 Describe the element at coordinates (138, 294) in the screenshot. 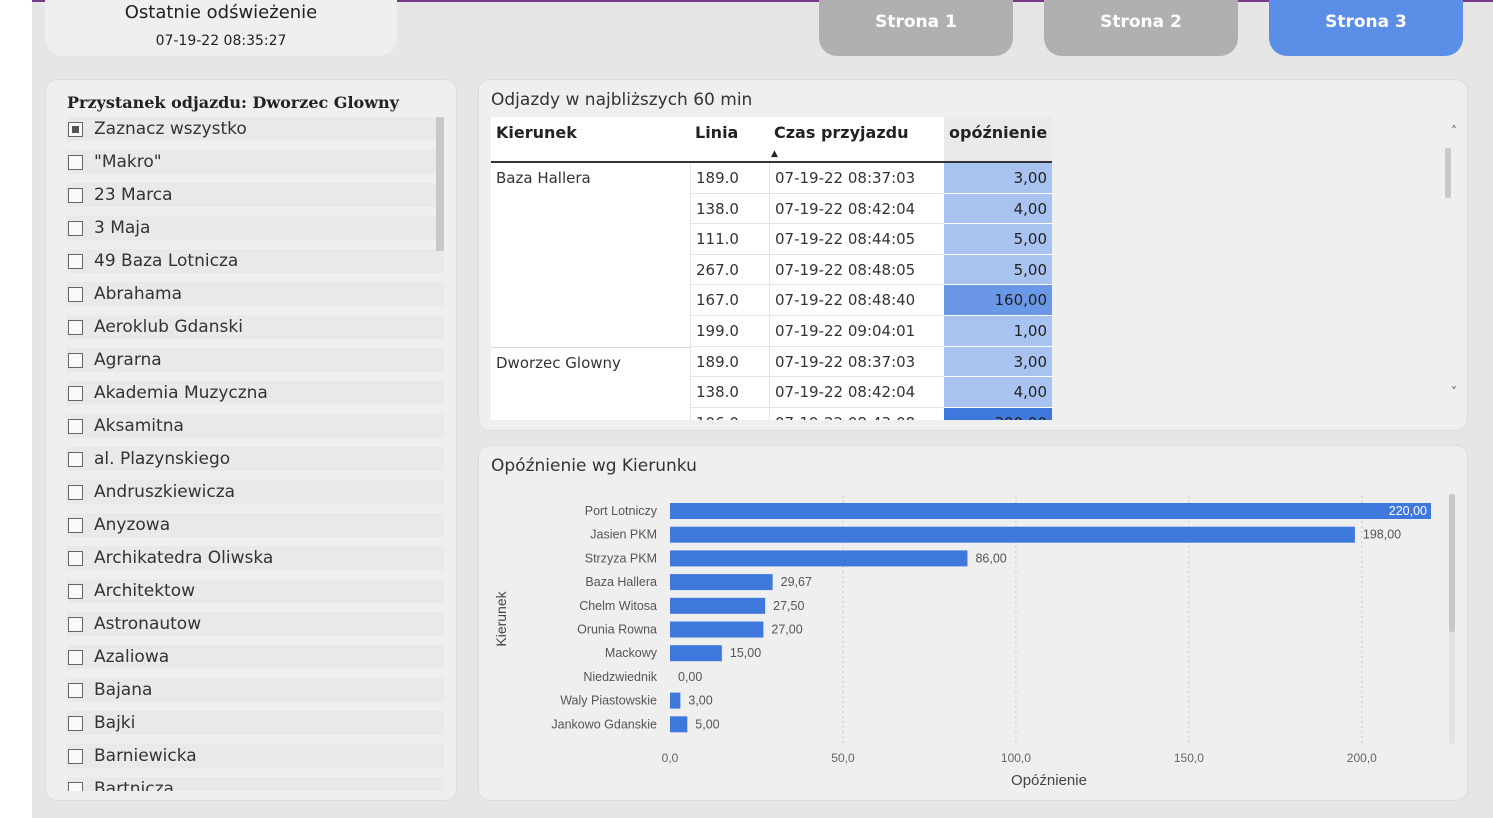

I see `slicer-item-label: Abrahama` at that location.